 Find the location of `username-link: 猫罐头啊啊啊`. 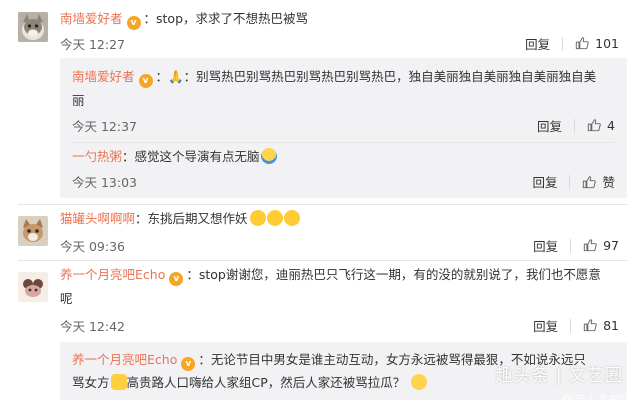

username-link: 猫罐头啊啊啊 is located at coordinates (97, 218).